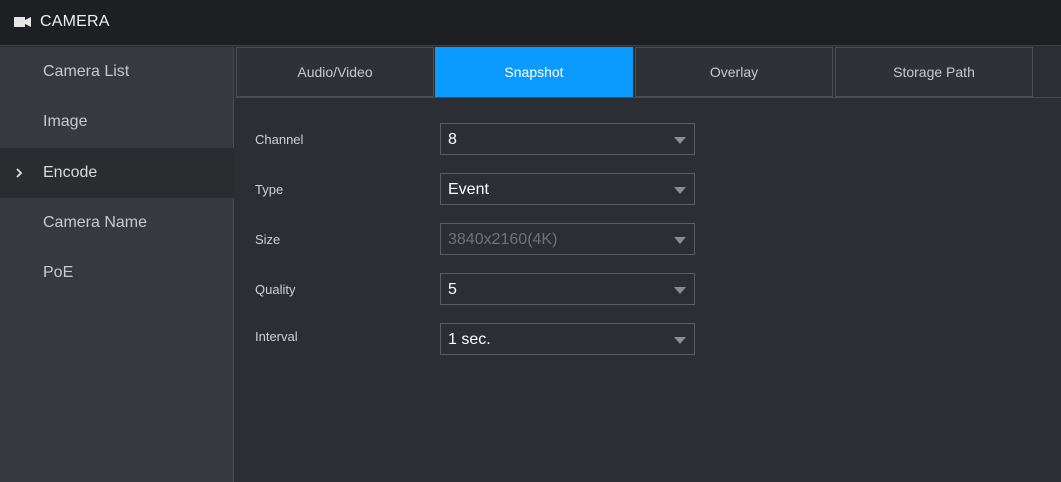 This screenshot has height=482, width=1061. What do you see at coordinates (452, 289) in the screenshot?
I see `quality-value: 5` at bounding box center [452, 289].